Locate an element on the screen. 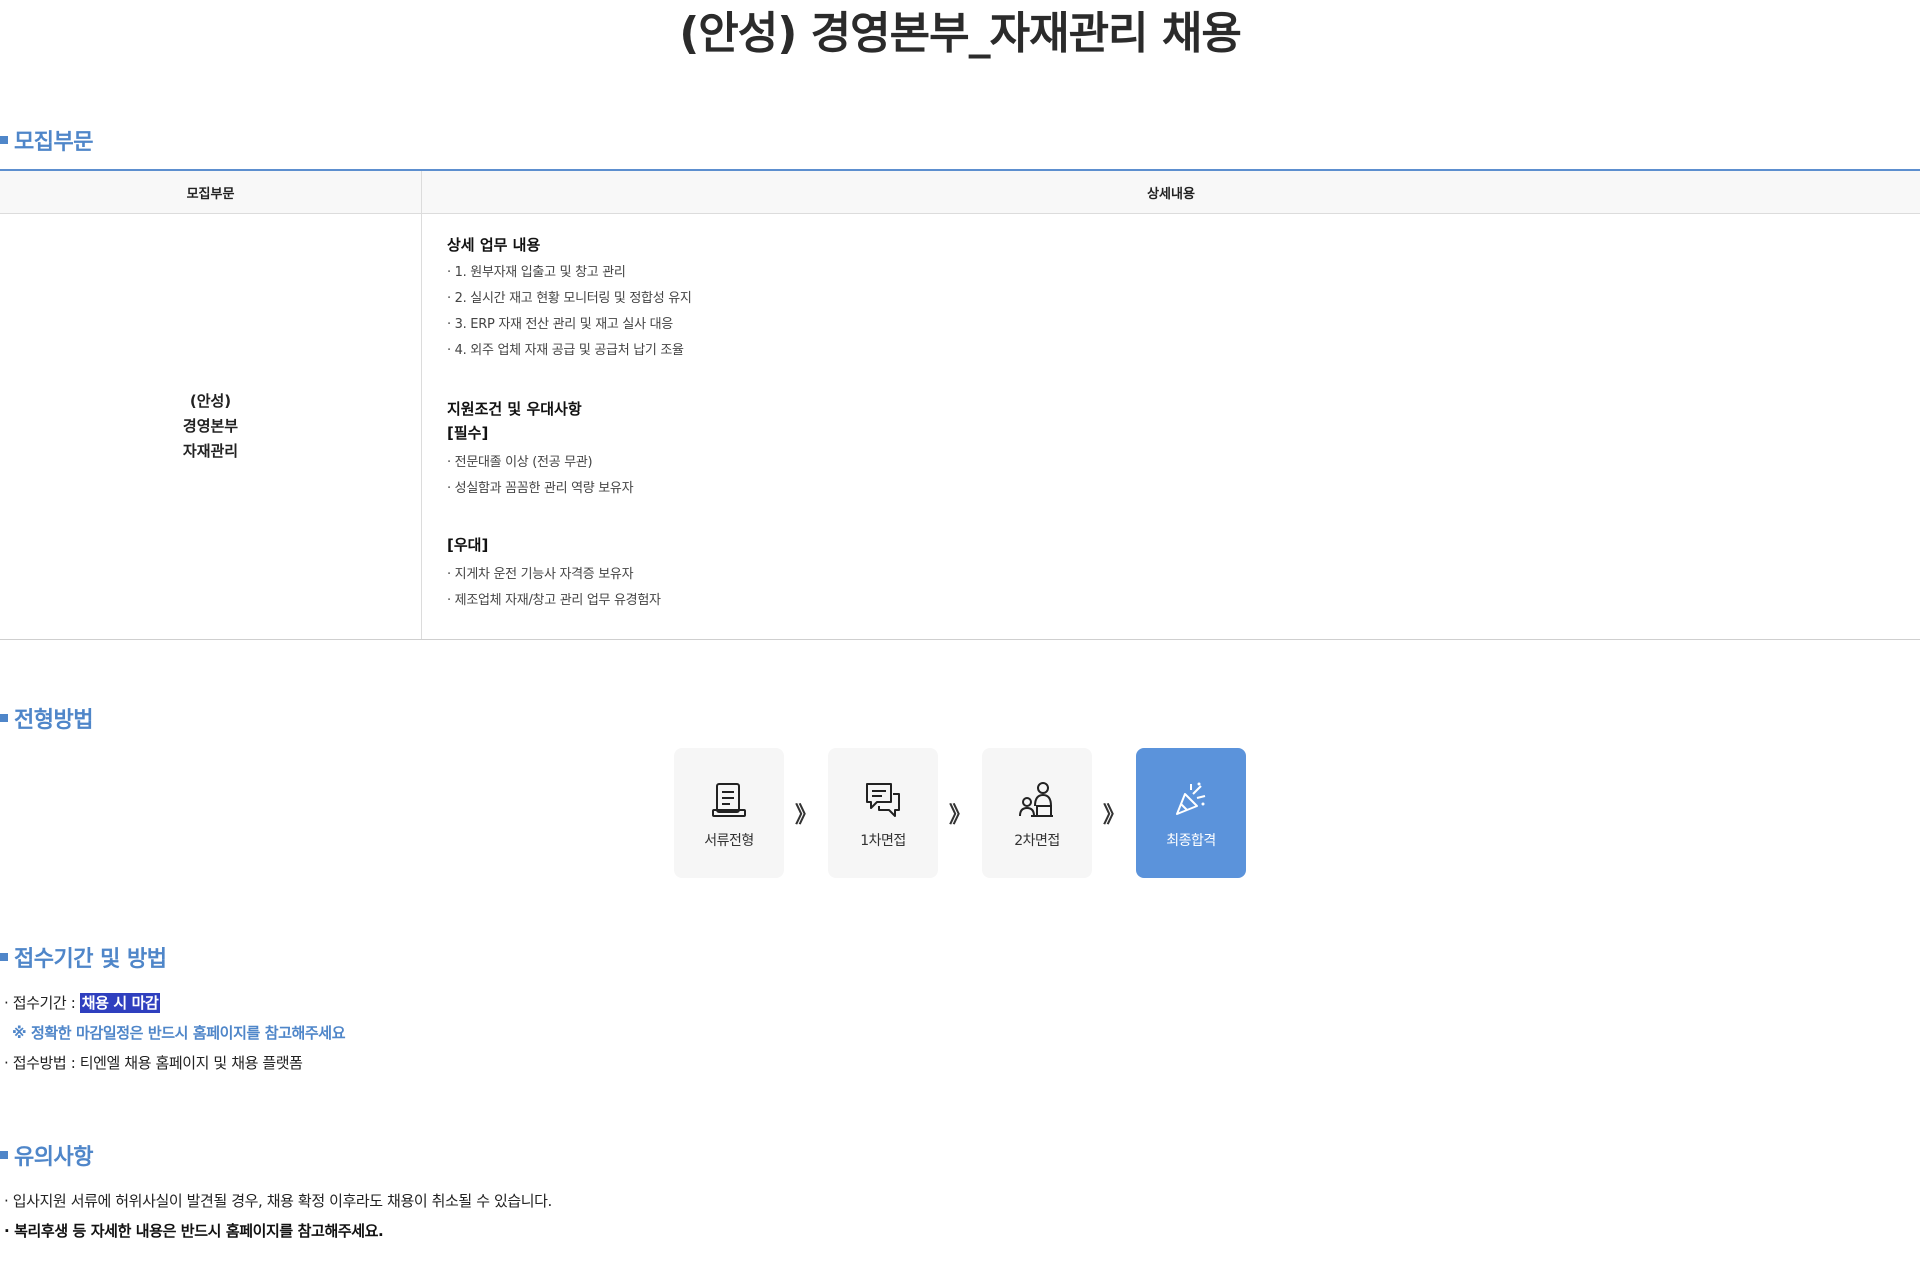  section-heading-label: 모집부문 is located at coordinates (53, 142).